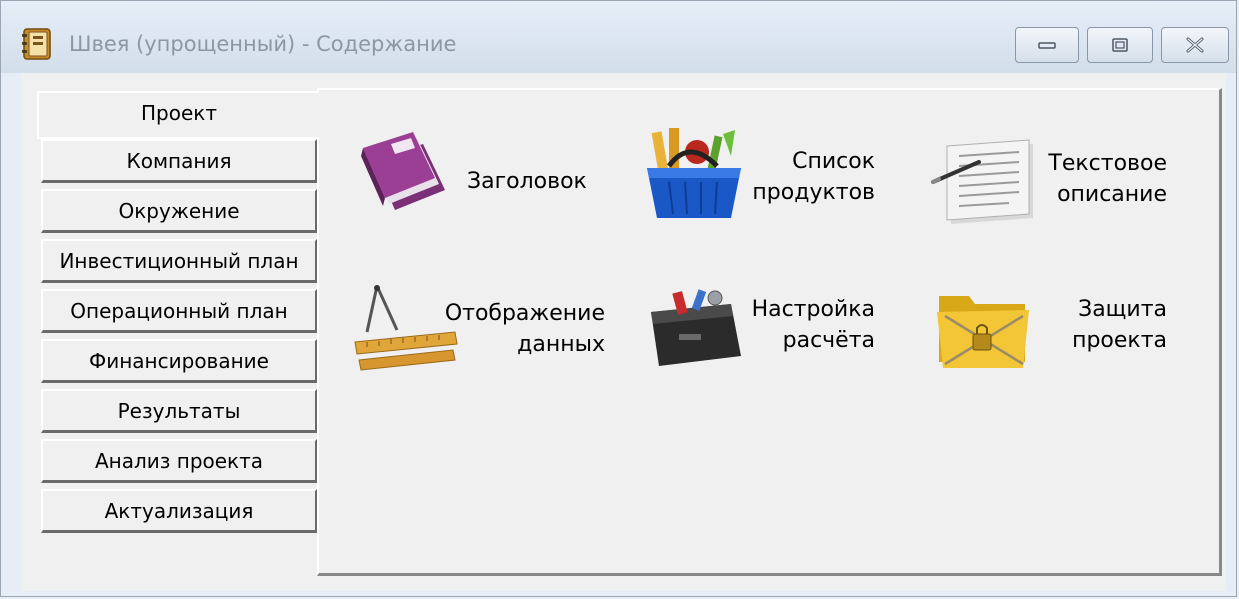  What do you see at coordinates (982, 181) in the screenshot?
I see `document-pen-icon` at bounding box center [982, 181].